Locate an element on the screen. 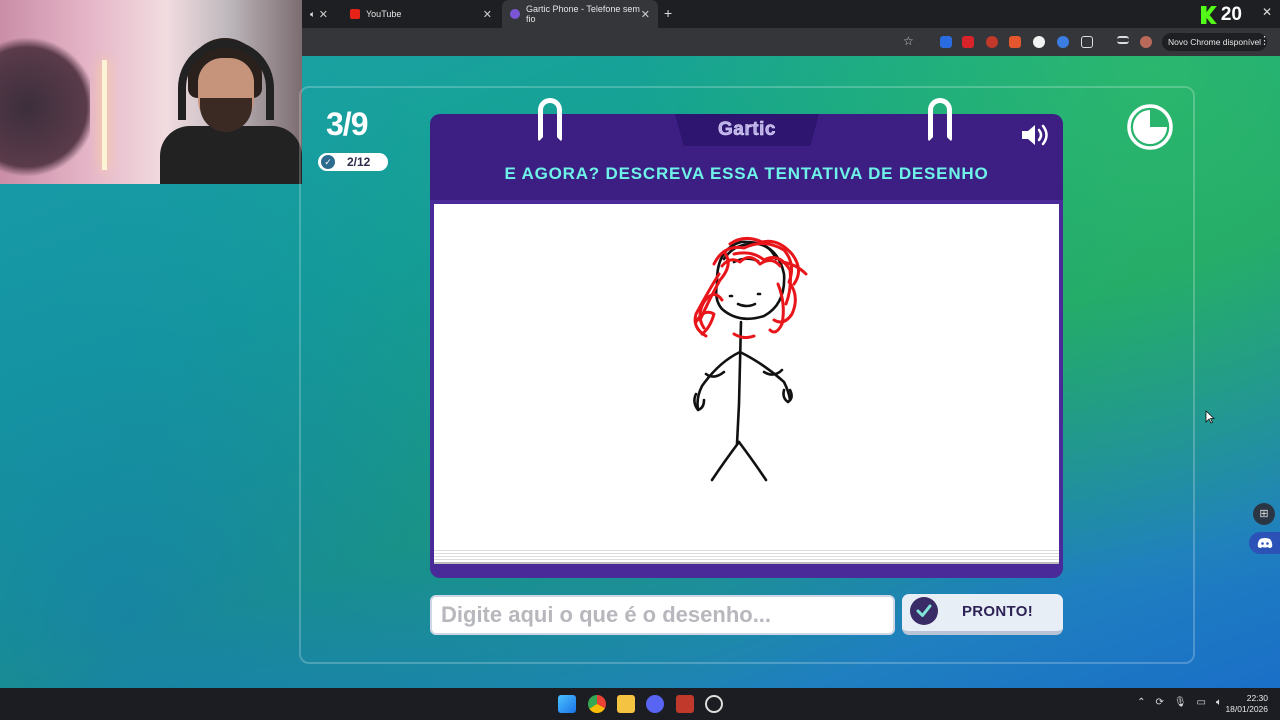 Image resolution: width=1280 pixels, height=720 pixels. chrome-update-button: Novo Chrome disponível is located at coordinates (1215, 42).